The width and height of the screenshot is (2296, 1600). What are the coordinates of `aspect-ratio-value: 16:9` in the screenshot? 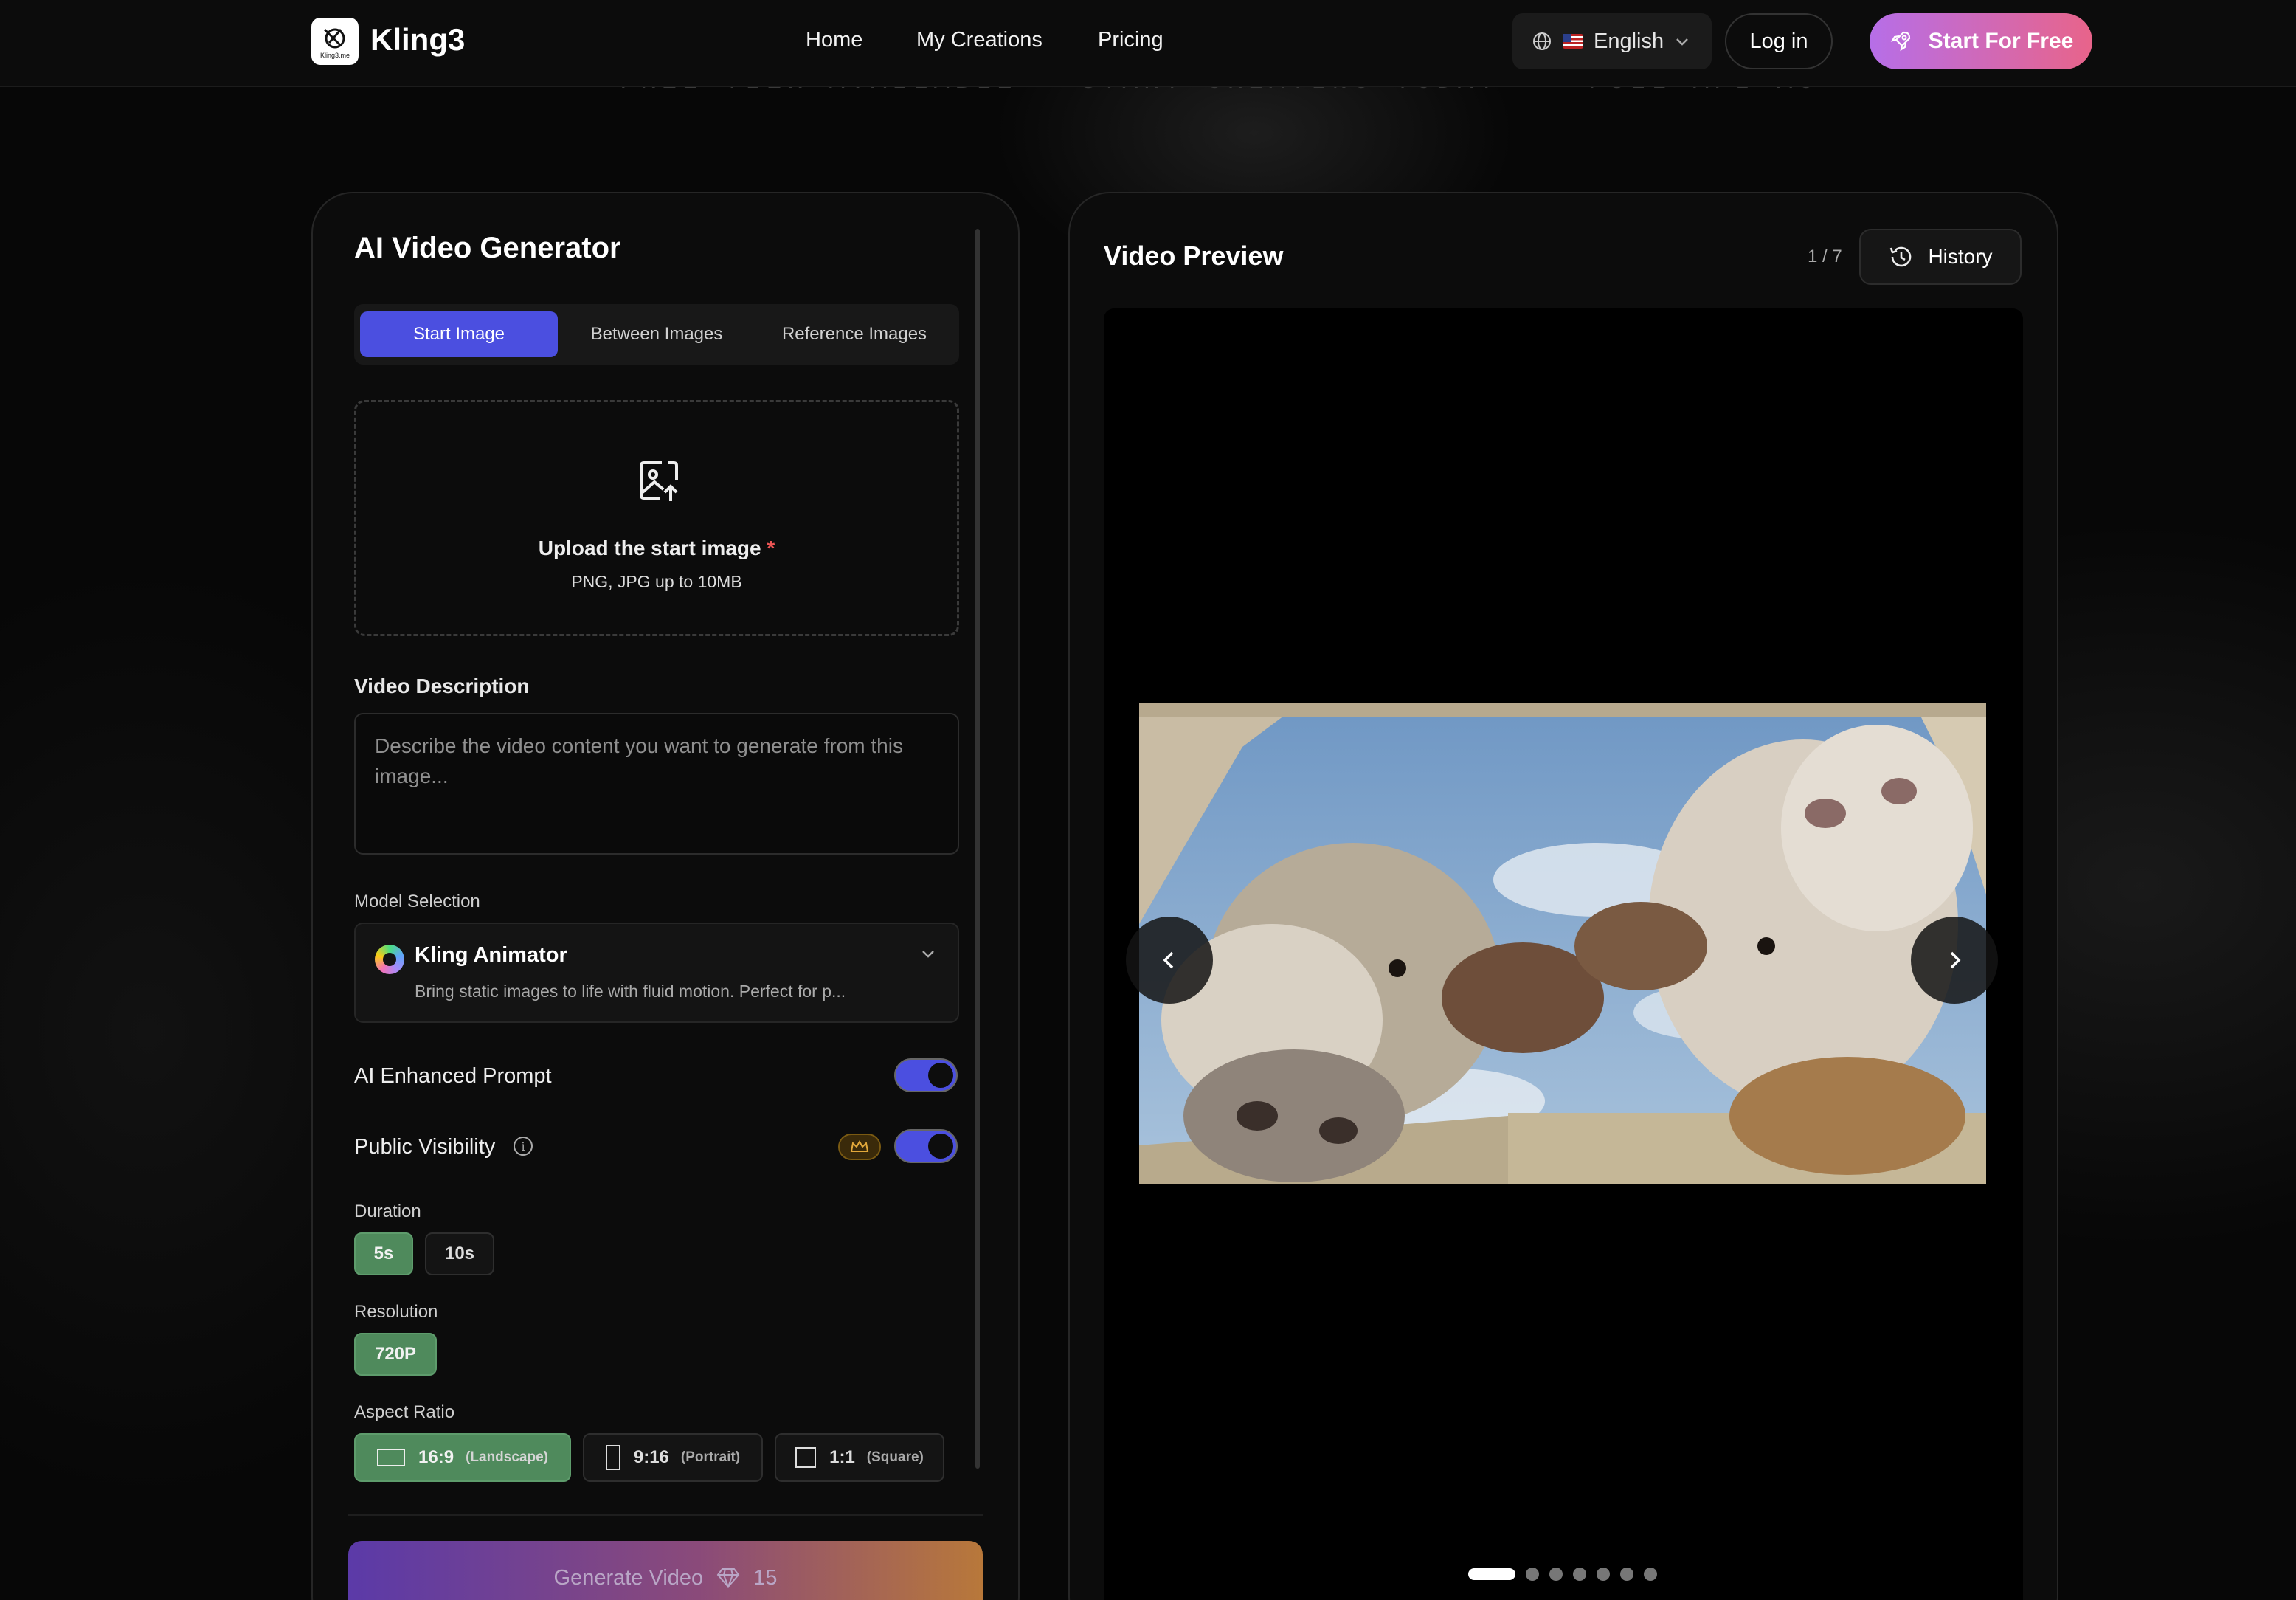 It's located at (436, 1457).